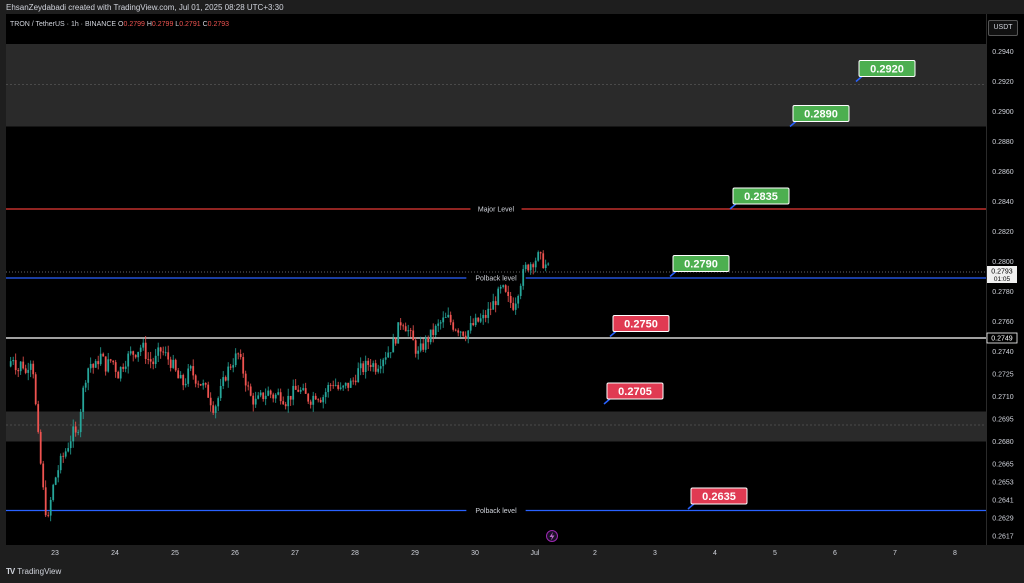 This screenshot has height=583, width=1024. I want to click on target-value-5: 0.2705, so click(635, 392).